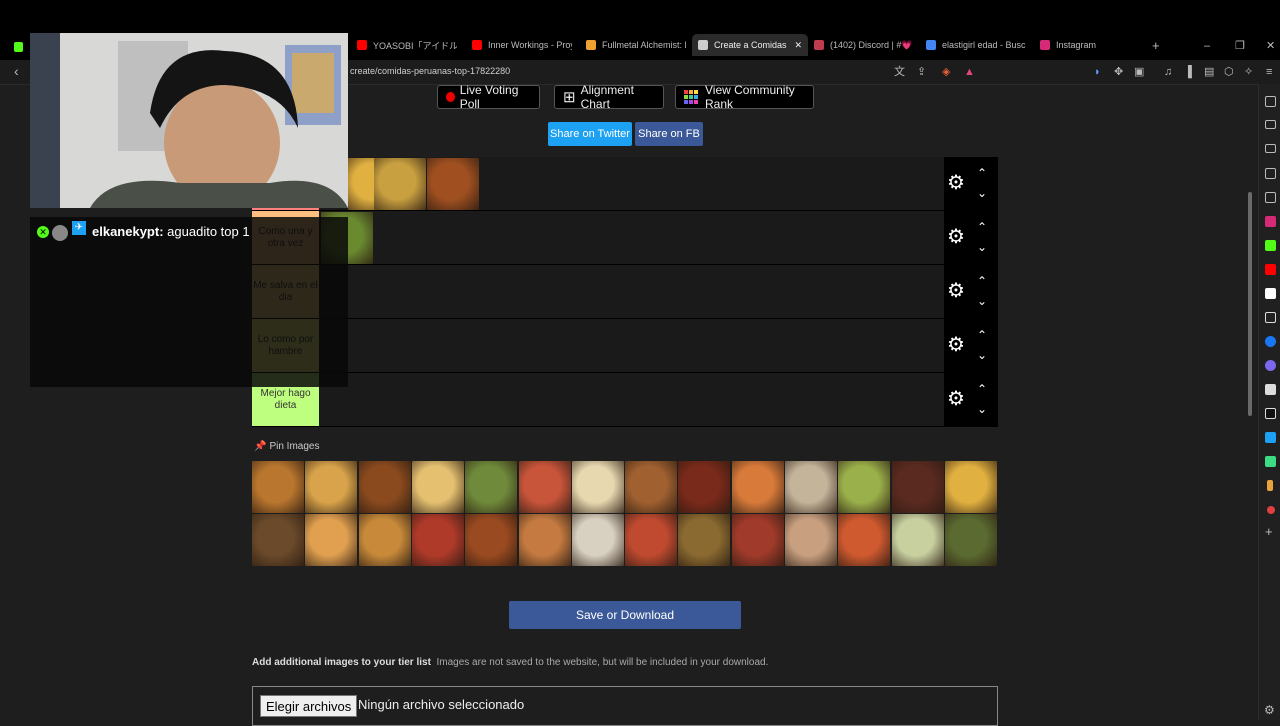 The height and width of the screenshot is (726, 1280). Describe the element at coordinates (921, 72) in the screenshot. I see `share-page-icon: ⇪` at that location.